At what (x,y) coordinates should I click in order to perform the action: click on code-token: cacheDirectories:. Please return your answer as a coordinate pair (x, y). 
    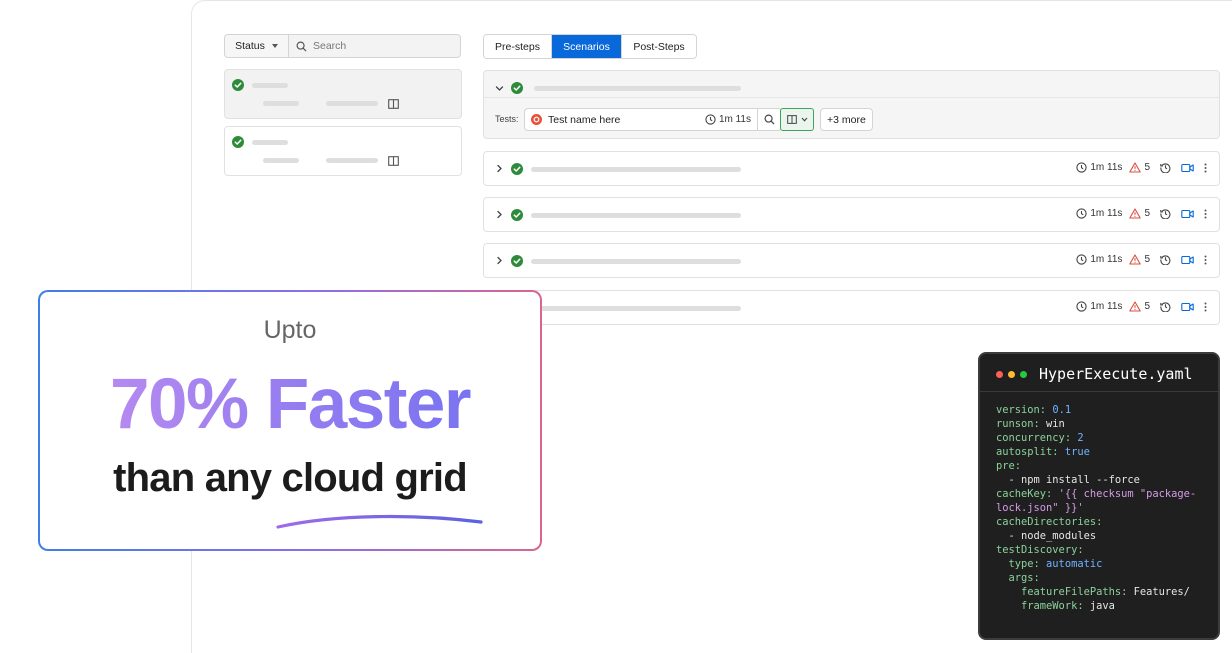
    Looking at the image, I should click on (1049, 522).